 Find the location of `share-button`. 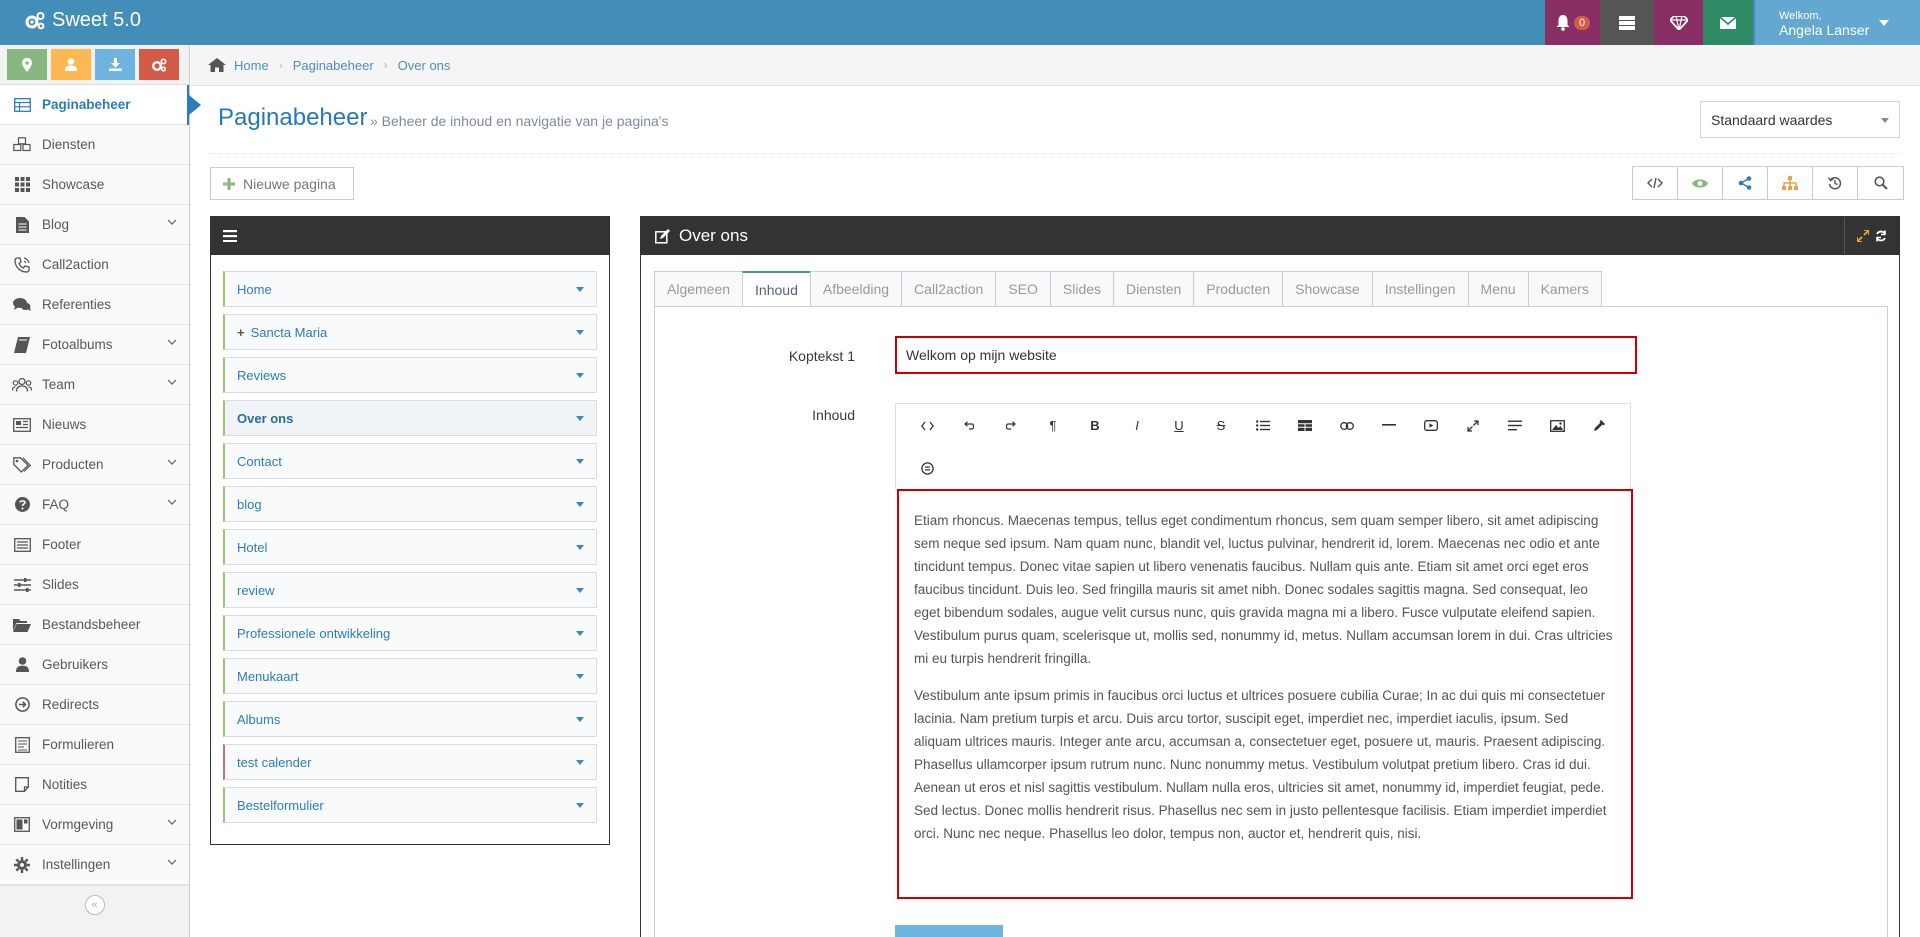

share-button is located at coordinates (1745, 183).